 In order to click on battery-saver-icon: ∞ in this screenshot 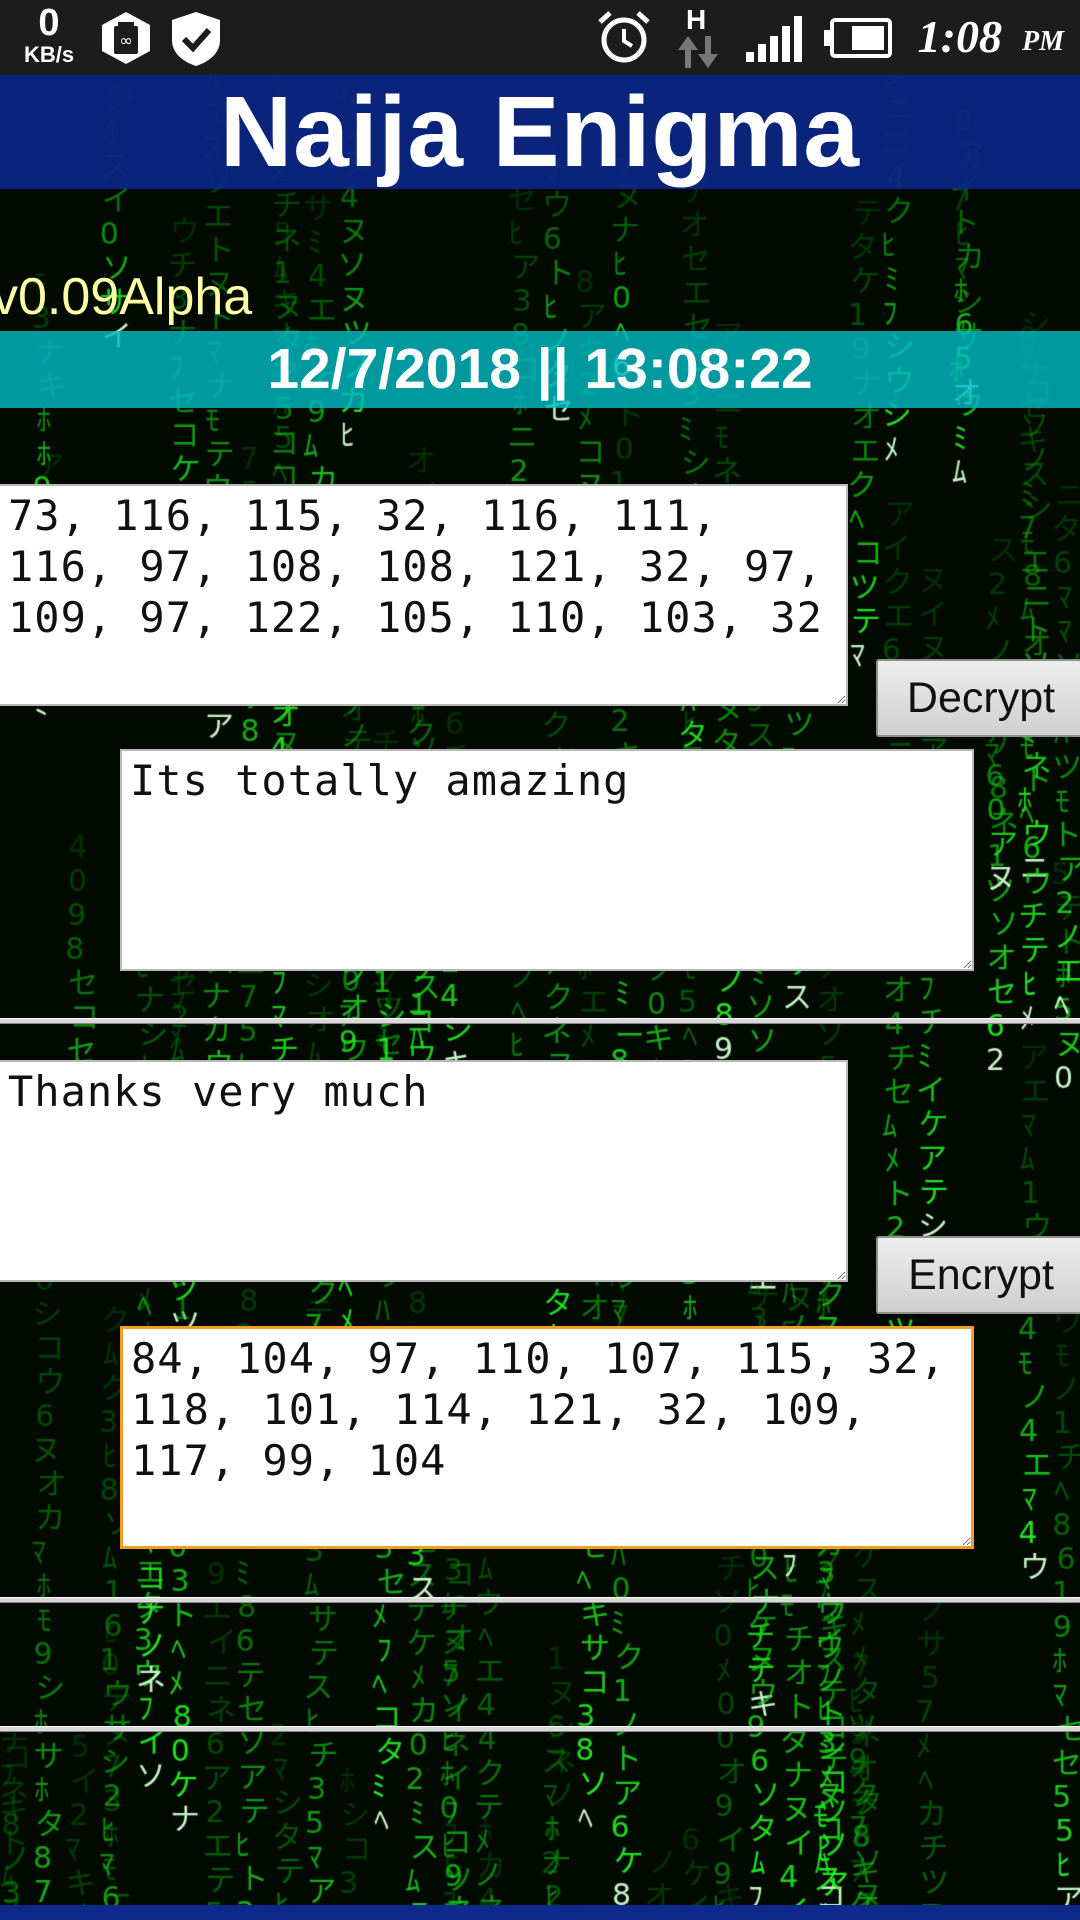, I will do `click(126, 38)`.